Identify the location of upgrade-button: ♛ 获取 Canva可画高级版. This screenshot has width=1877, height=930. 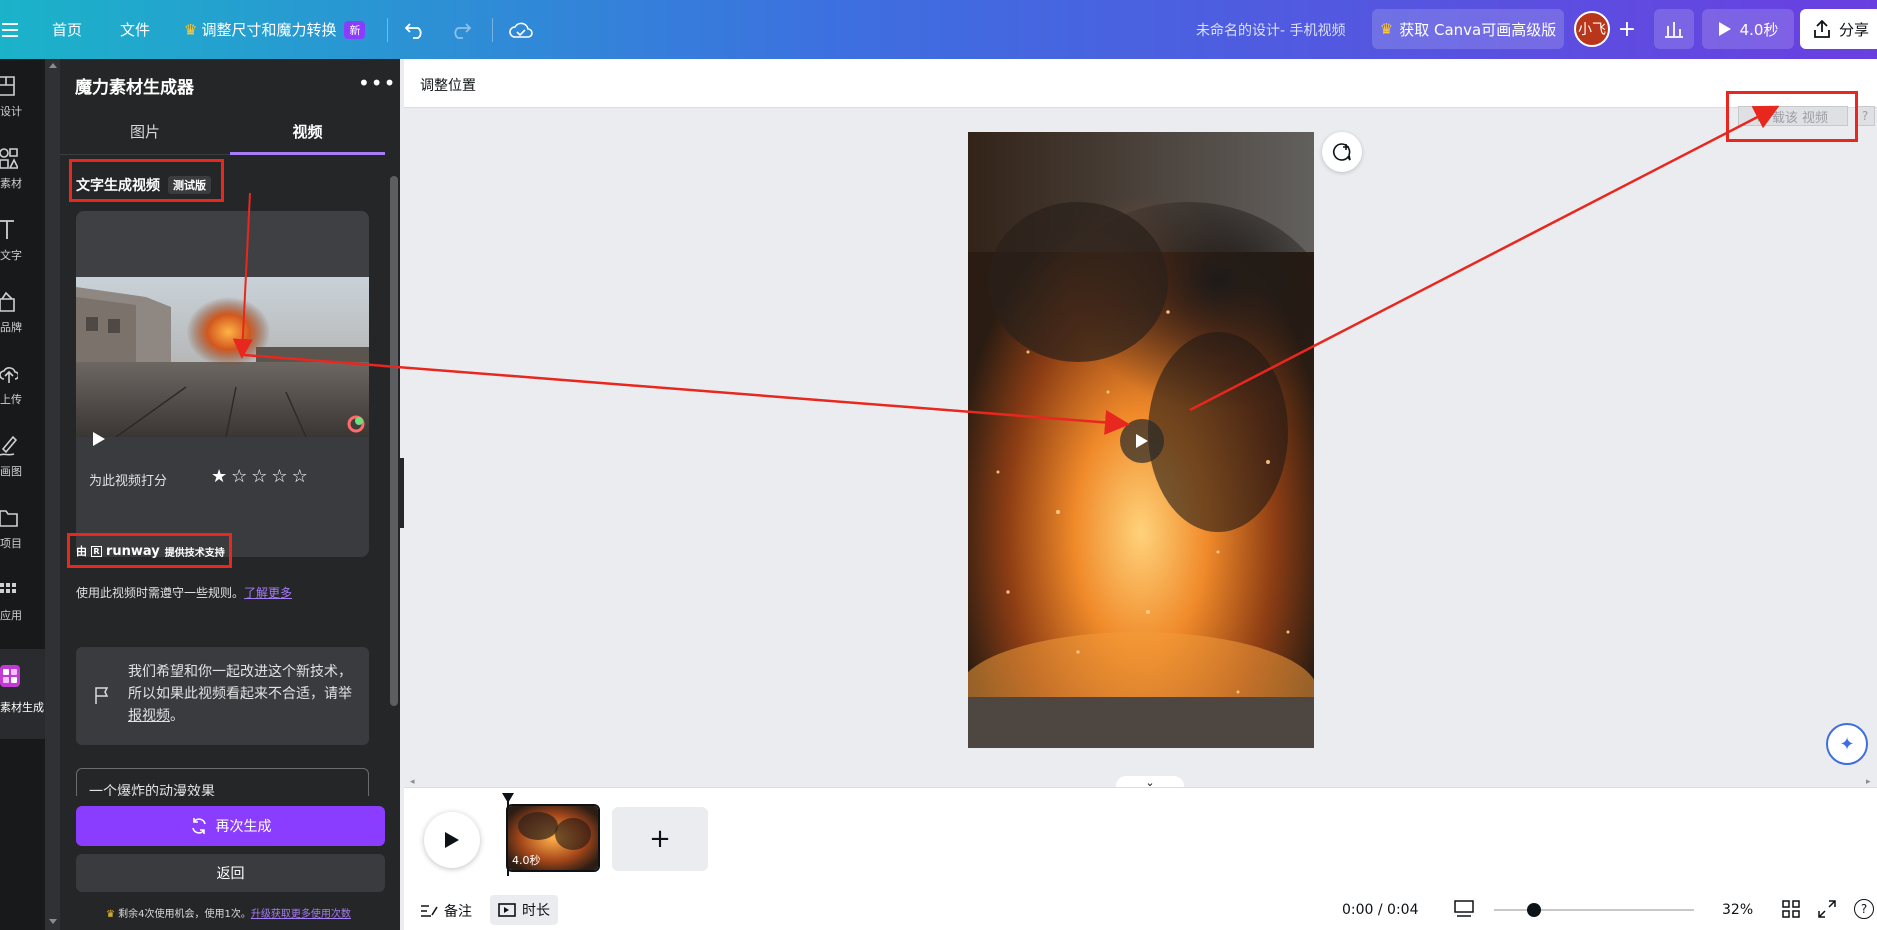
(1468, 29).